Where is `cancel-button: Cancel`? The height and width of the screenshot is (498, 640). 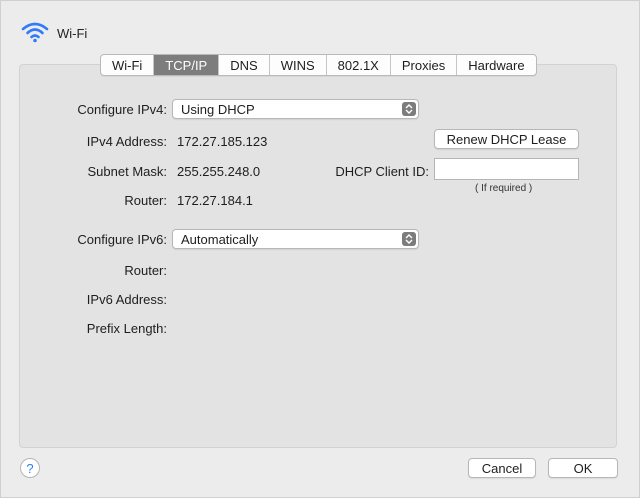
cancel-button: Cancel is located at coordinates (502, 468).